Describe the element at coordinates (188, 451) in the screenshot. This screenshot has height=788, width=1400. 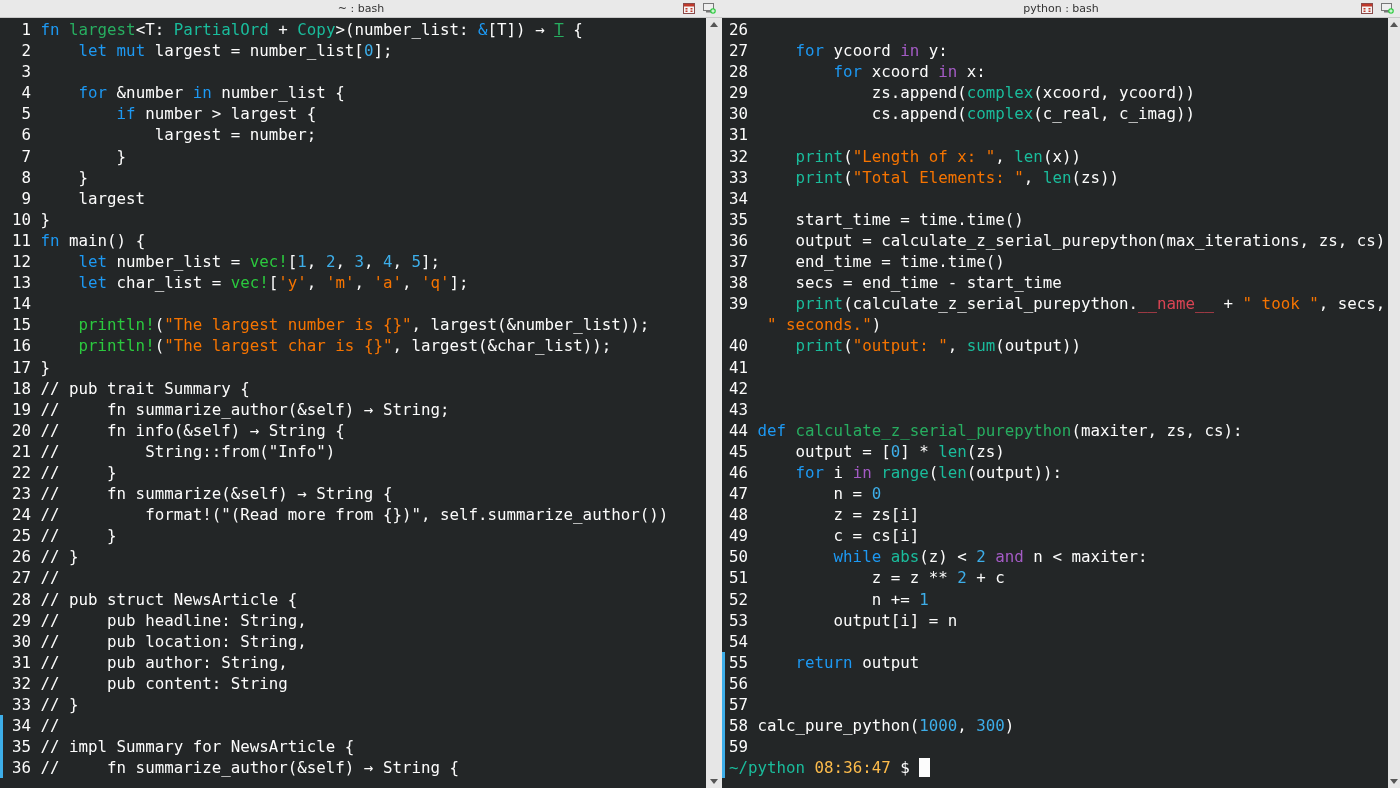
I see `code-line: // String::from("Info")` at that location.